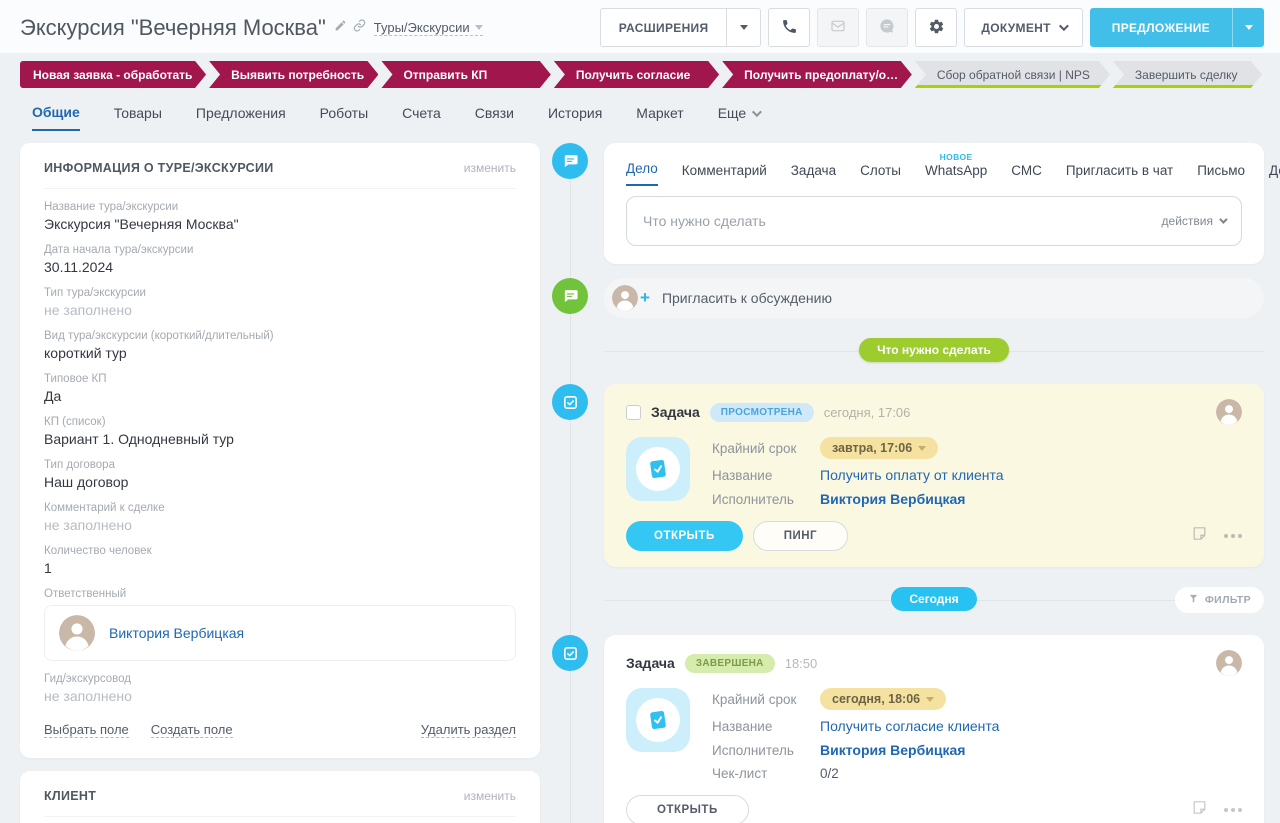 Image resolution: width=1280 pixels, height=823 pixels. I want to click on avatar, so click(1229, 663).